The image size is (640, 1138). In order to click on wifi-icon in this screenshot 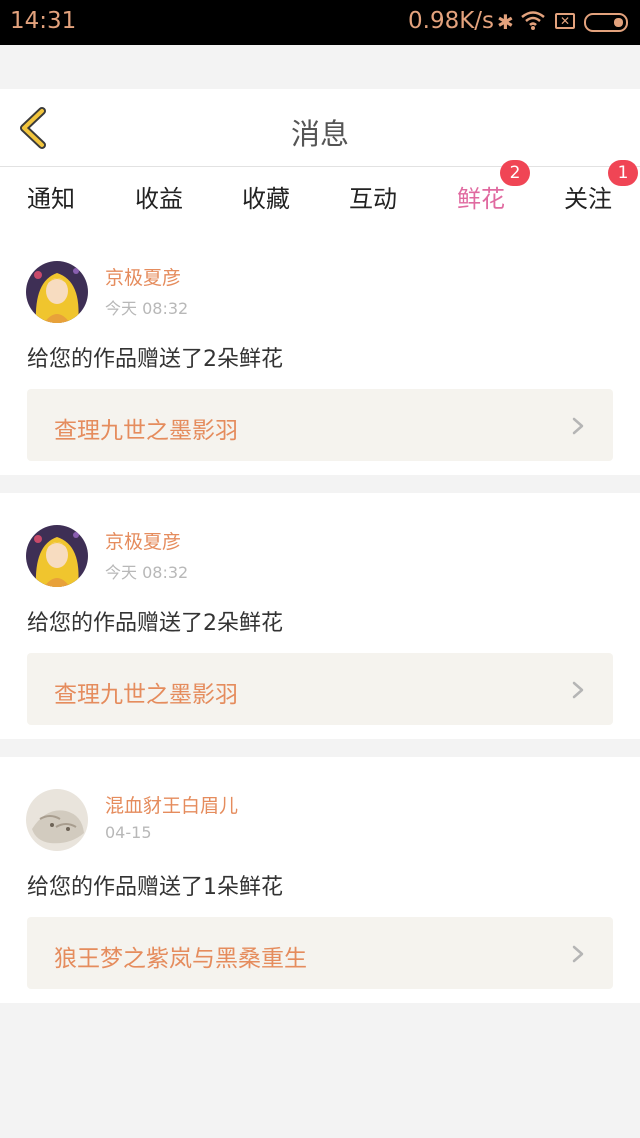, I will do `click(533, 22)`.